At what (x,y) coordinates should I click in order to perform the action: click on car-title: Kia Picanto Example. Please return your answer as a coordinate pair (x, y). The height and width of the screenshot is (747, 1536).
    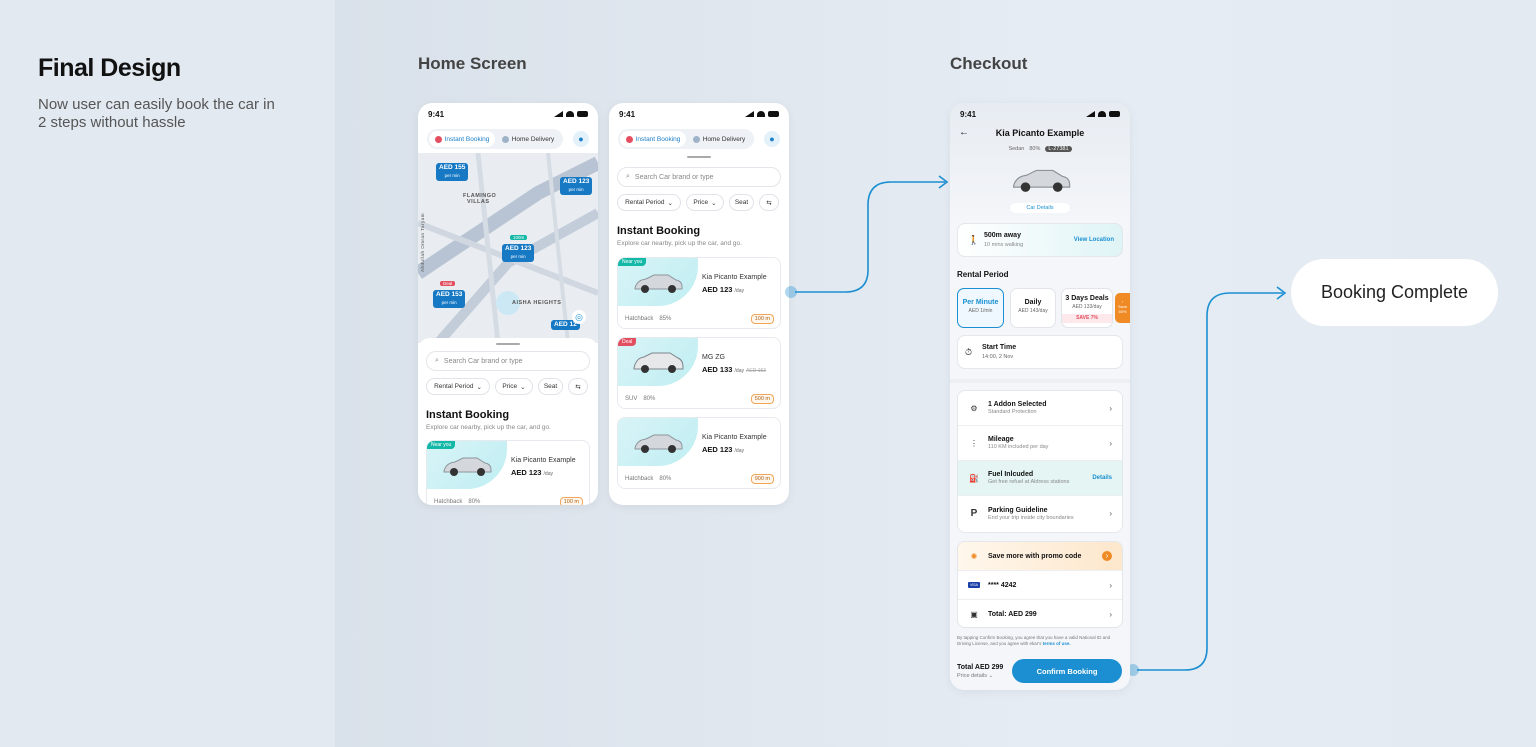
    Looking at the image, I should click on (1040, 133).